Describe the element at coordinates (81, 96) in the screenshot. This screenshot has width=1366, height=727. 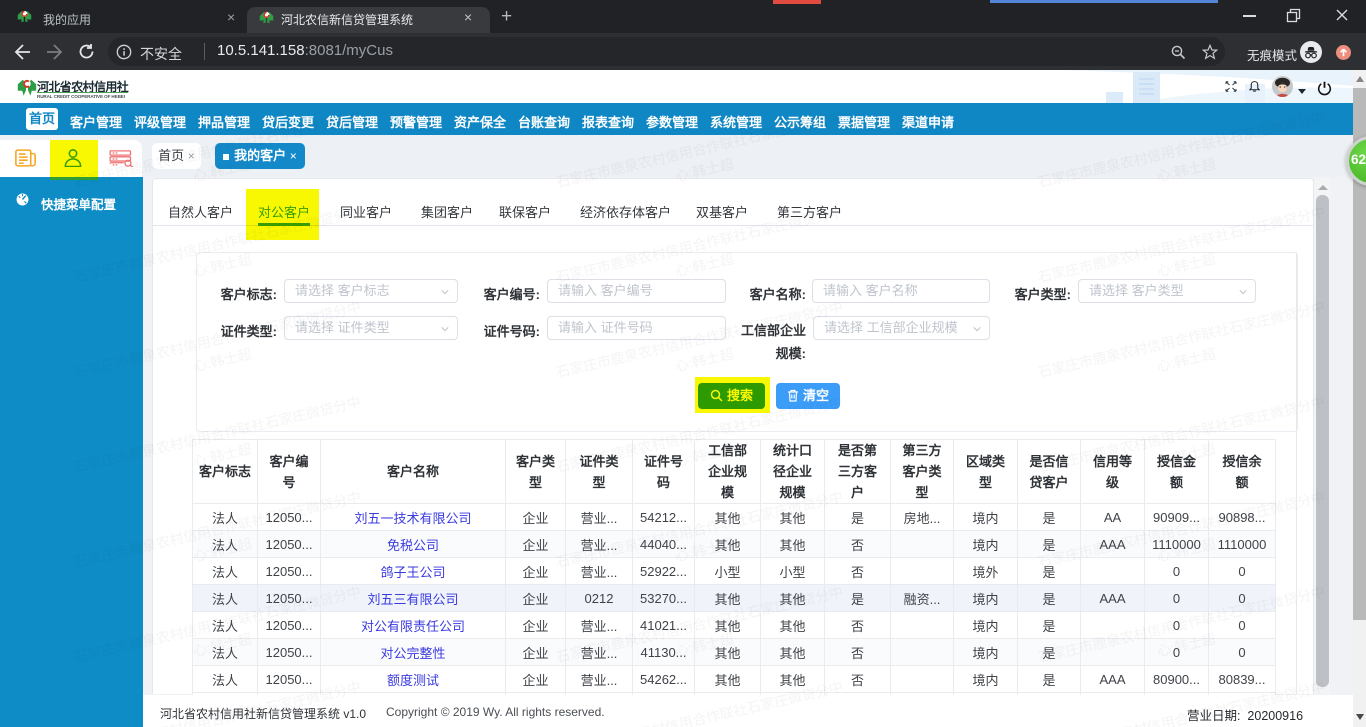
I see `svg-text:RURAL CREDIT COOPERATIVE OF HE: RURAL CREDIT COOPERATIVE OF HEBEI` at that location.